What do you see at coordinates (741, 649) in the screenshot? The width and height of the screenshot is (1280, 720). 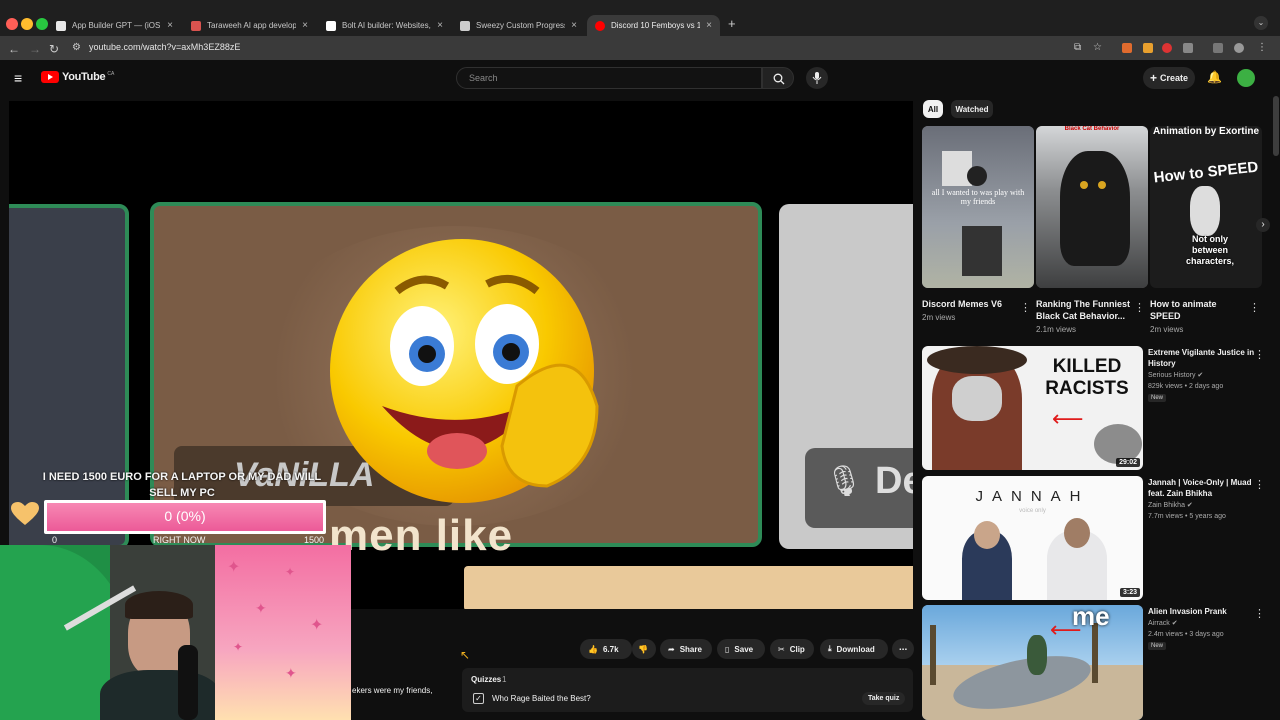 I see `save-button: ▯ Save` at bounding box center [741, 649].